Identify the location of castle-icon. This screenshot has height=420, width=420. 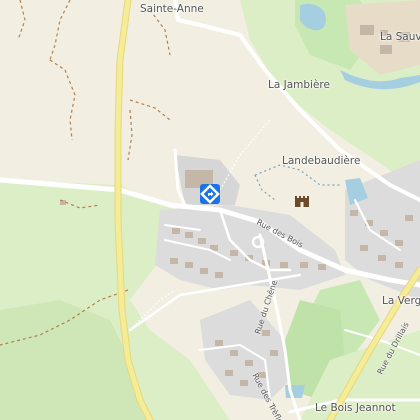
(302, 201).